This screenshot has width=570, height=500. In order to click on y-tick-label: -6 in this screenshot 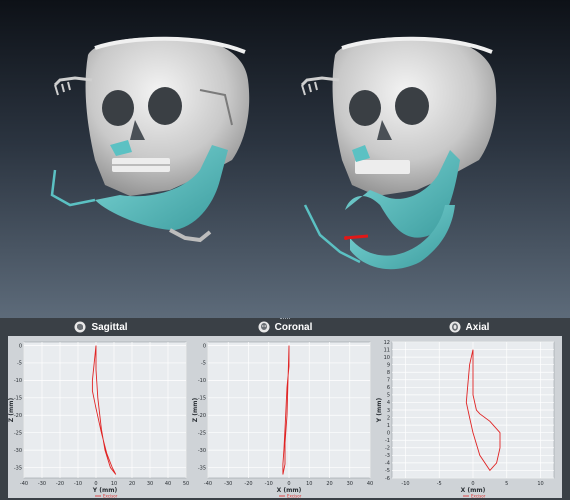, I will do `click(387, 479)`.